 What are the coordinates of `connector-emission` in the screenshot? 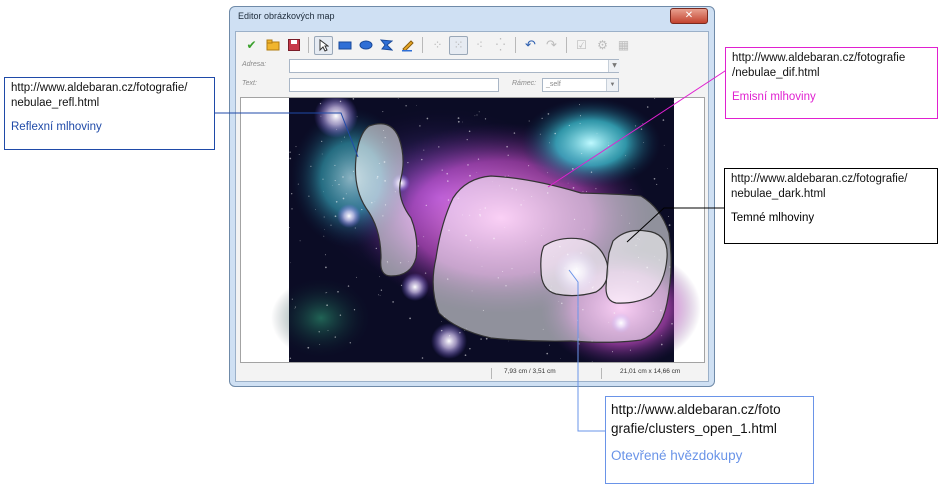 It's located at (640, 129).